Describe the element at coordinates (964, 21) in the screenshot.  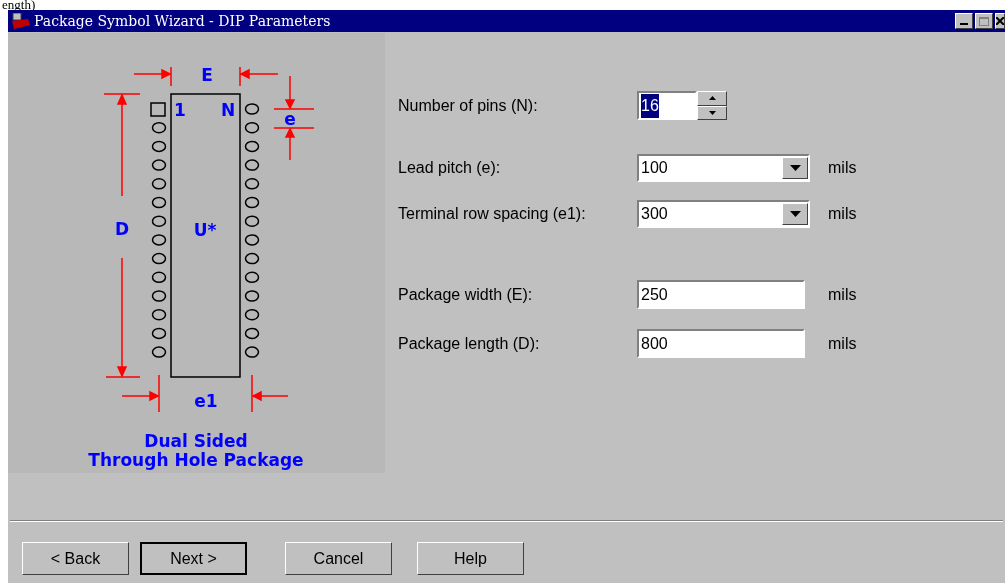
I see `minimize-button` at that location.